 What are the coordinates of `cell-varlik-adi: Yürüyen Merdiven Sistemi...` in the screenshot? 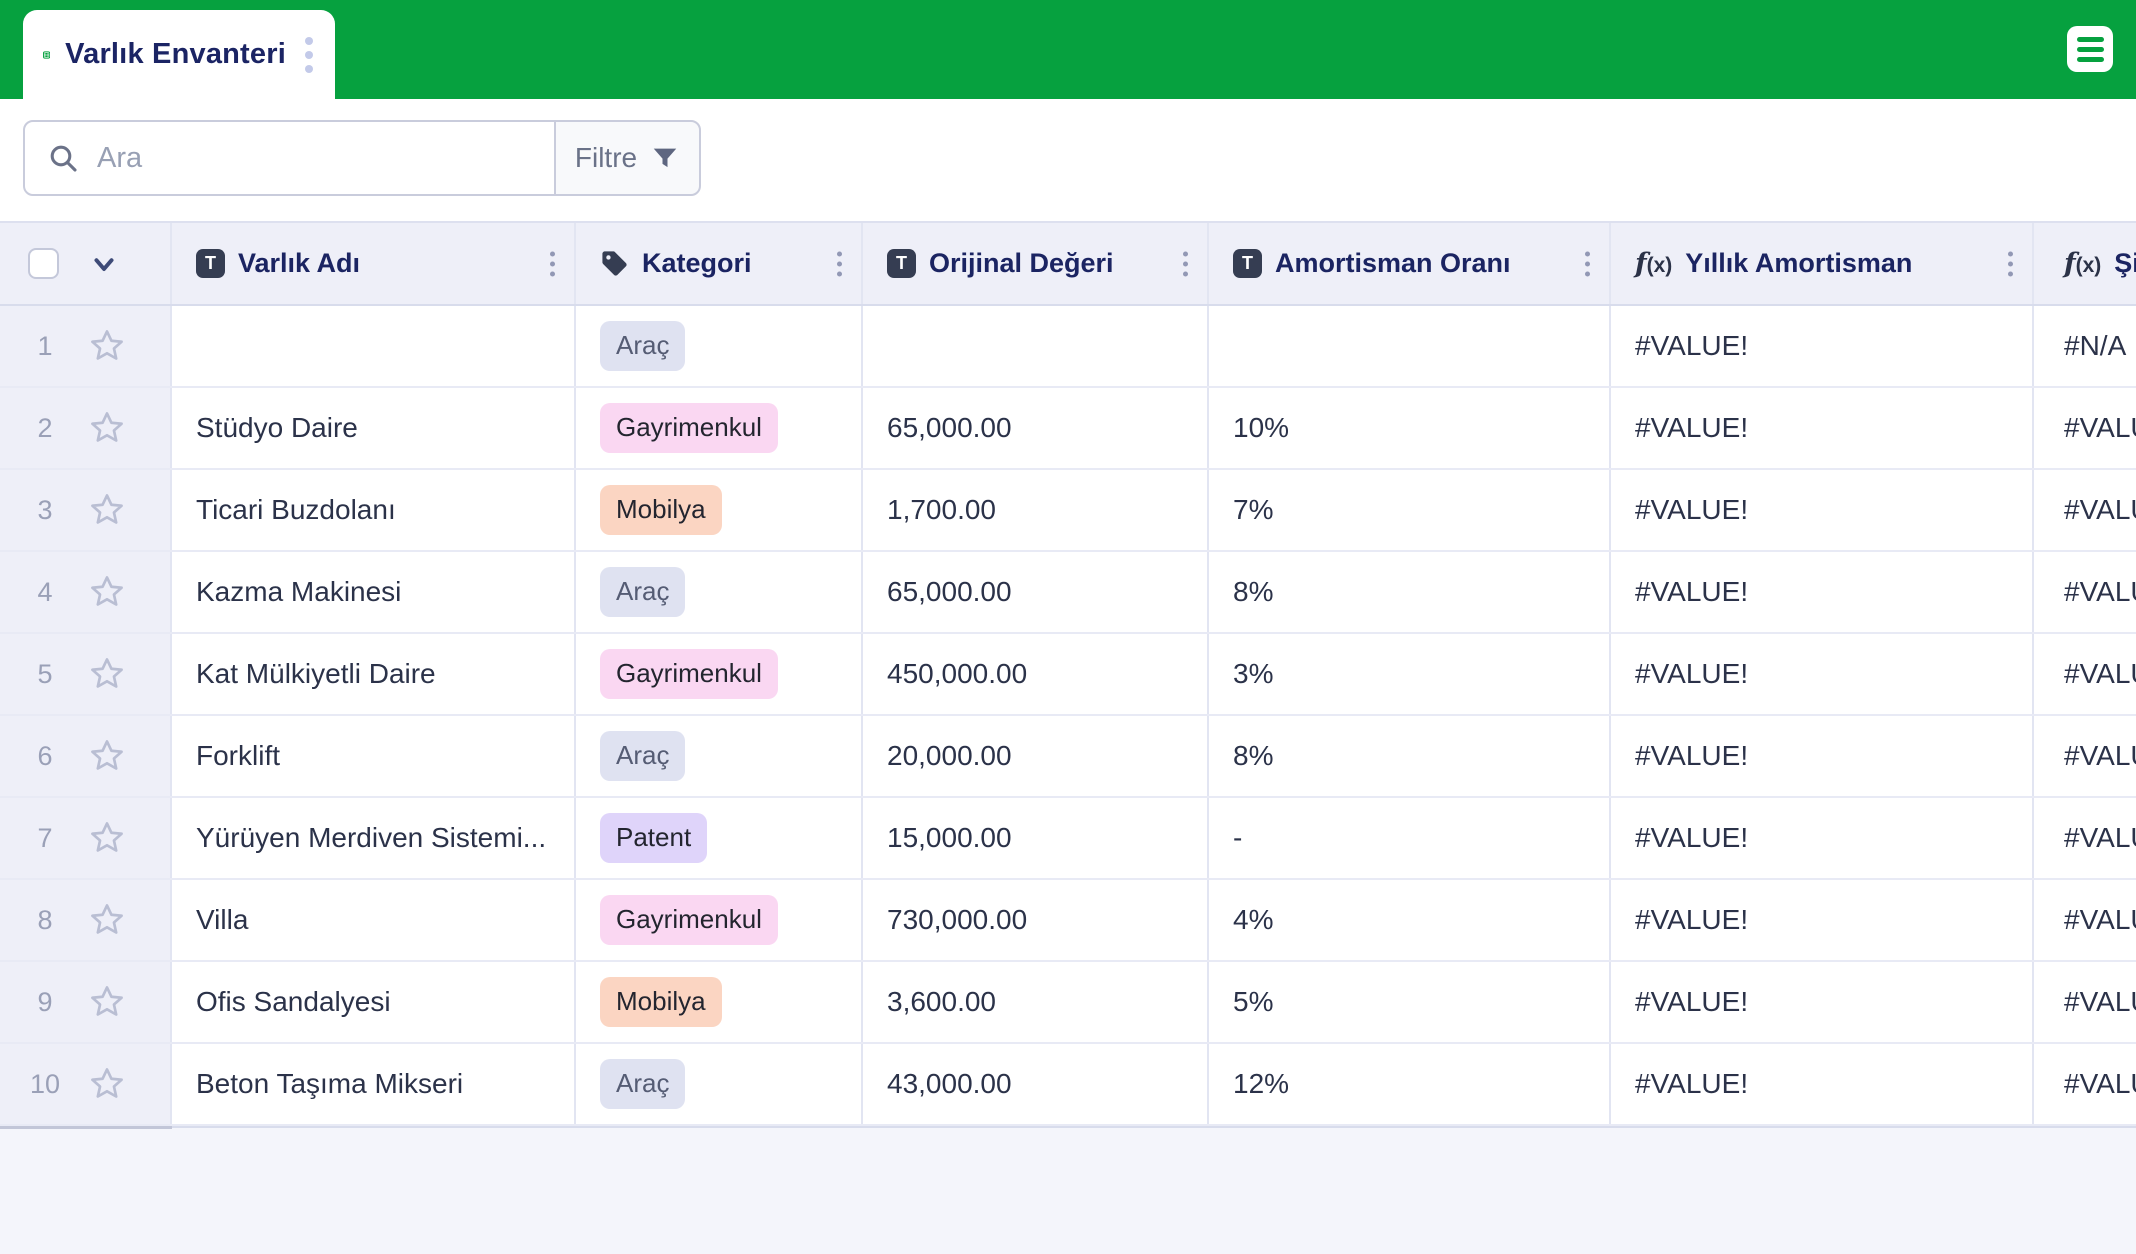 It's located at (374, 838).